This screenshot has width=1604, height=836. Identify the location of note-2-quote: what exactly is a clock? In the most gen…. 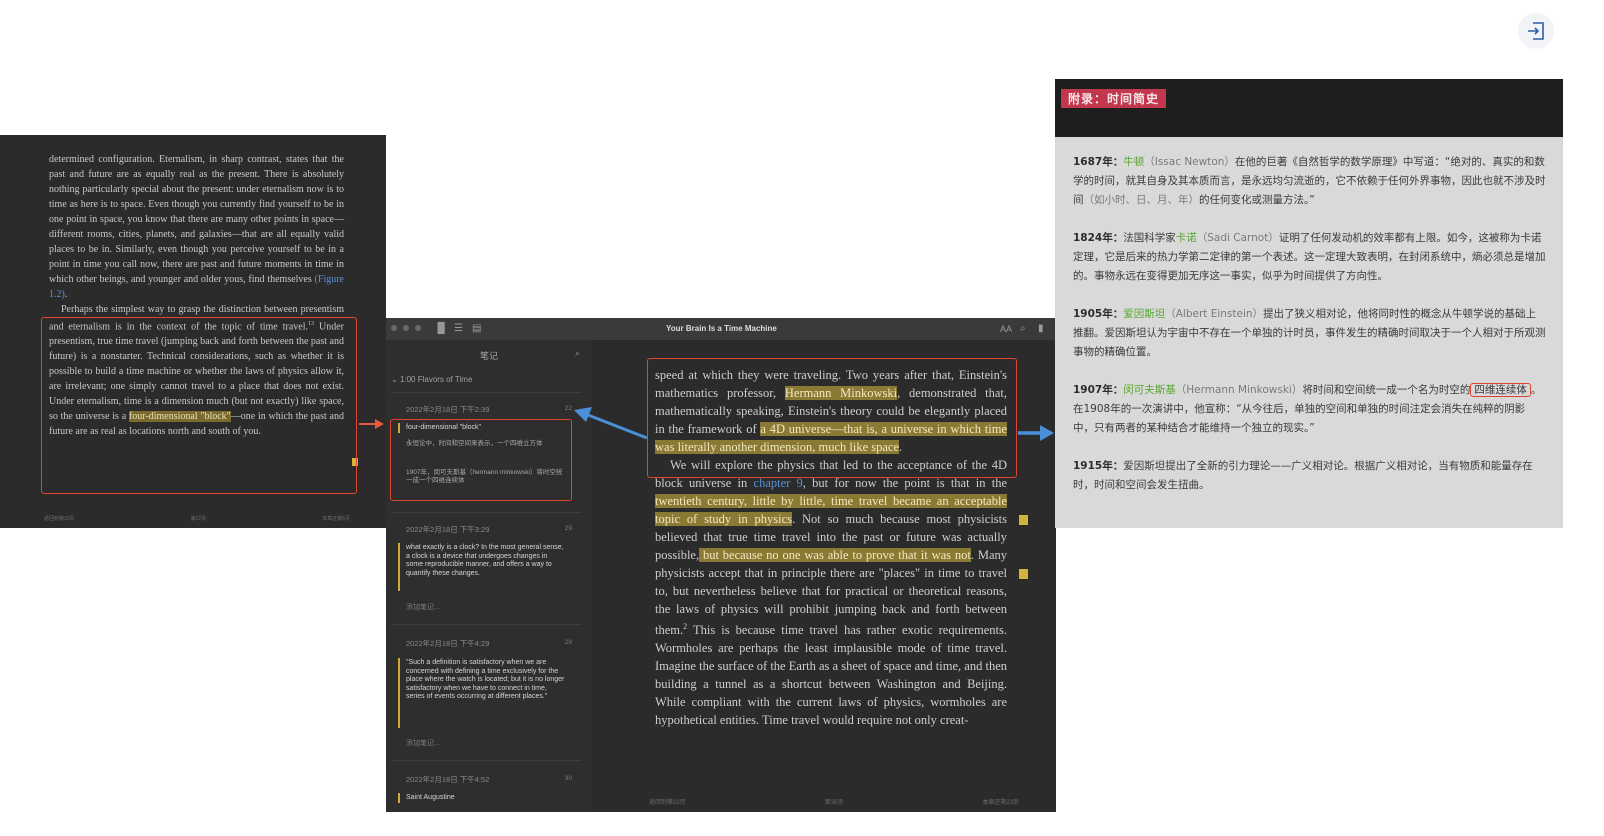
(486, 561).